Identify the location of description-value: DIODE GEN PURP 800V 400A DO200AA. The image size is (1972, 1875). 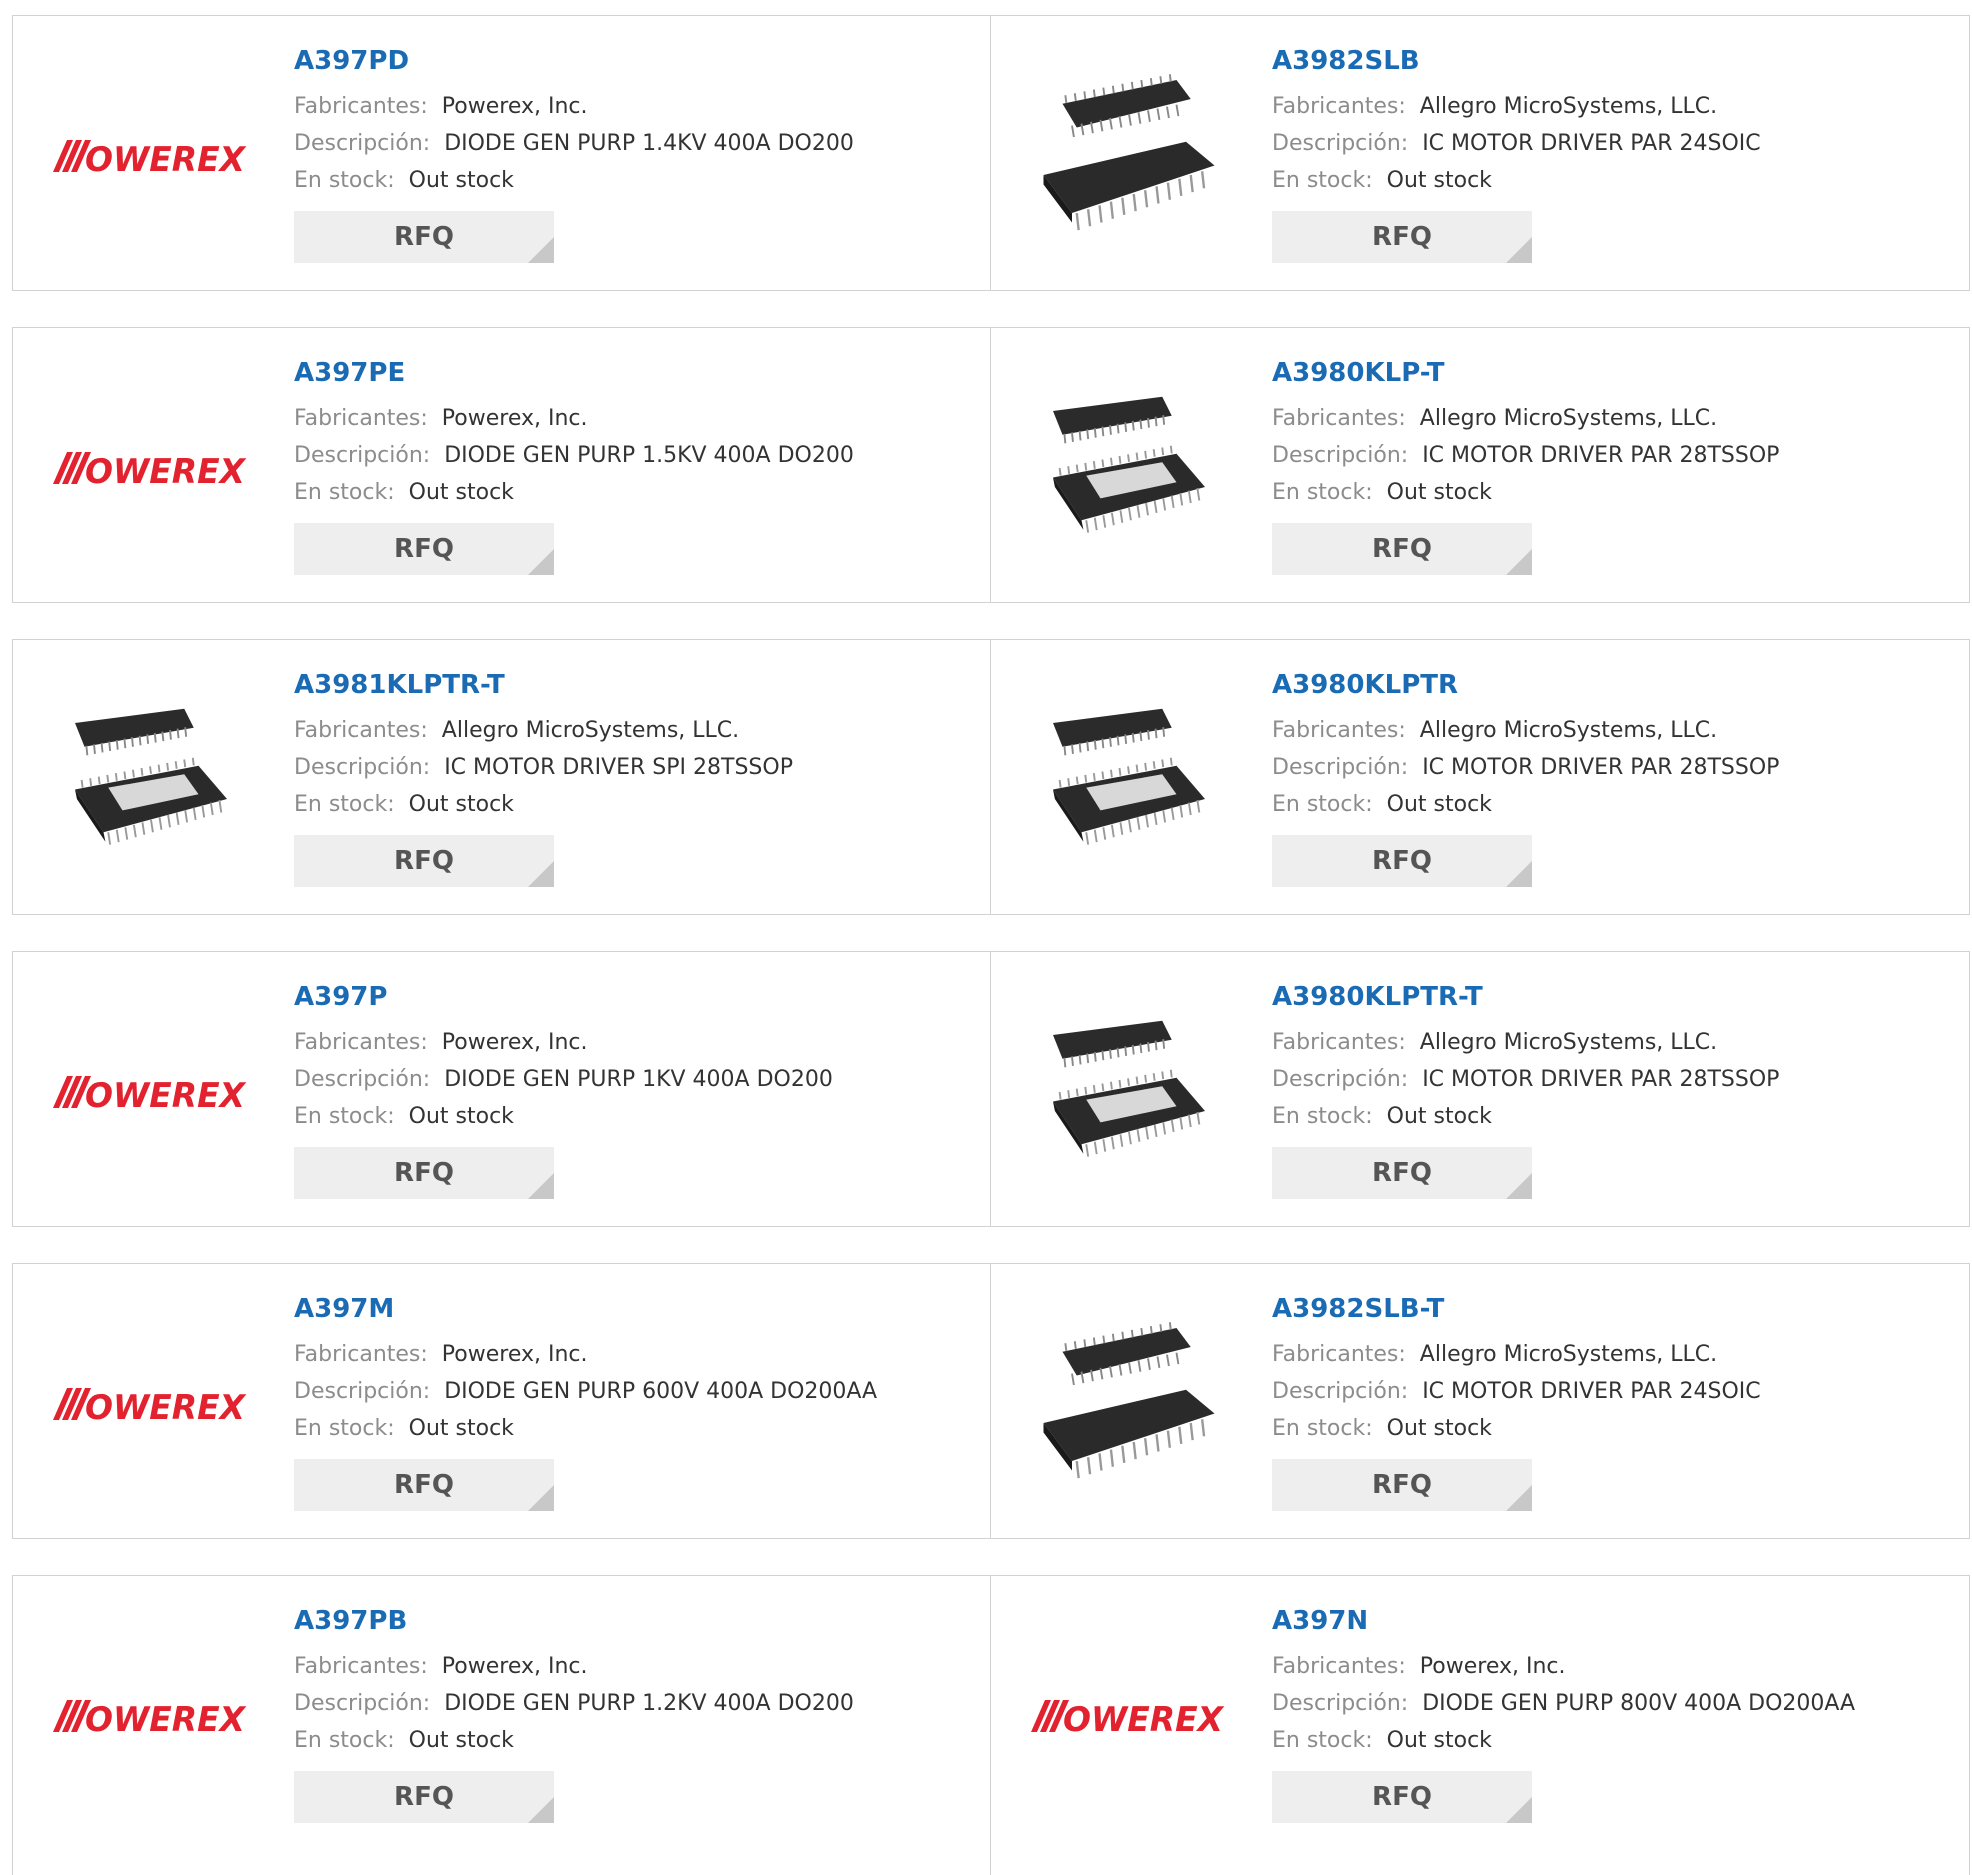
(1639, 1703).